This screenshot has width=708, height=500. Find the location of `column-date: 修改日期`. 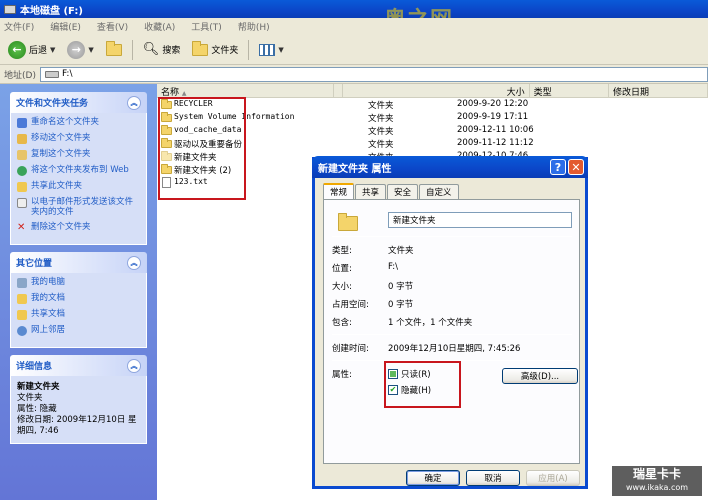

column-date: 修改日期 is located at coordinates (658, 91).